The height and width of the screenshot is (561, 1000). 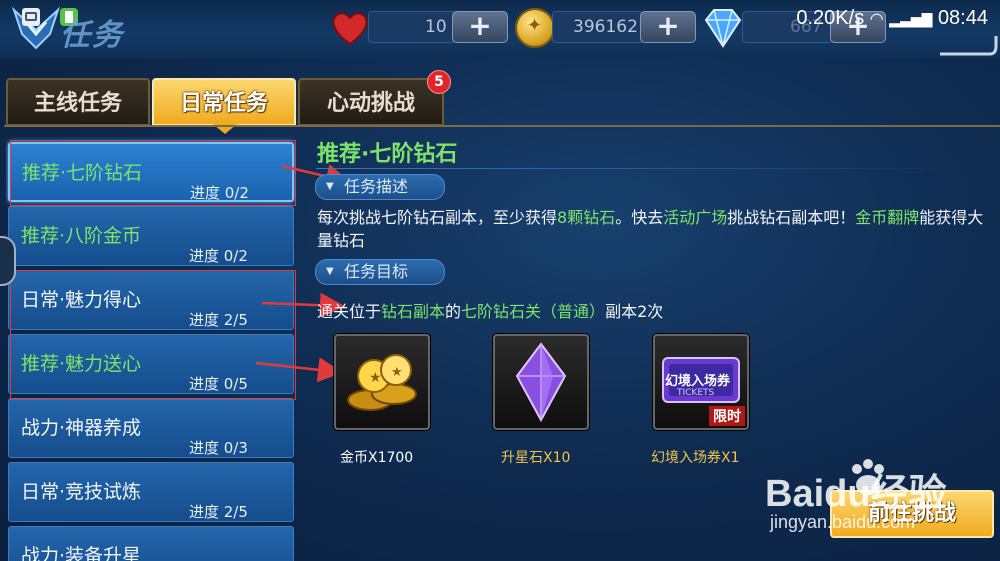 I want to click on gold-coin-icon, so click(x=535, y=28).